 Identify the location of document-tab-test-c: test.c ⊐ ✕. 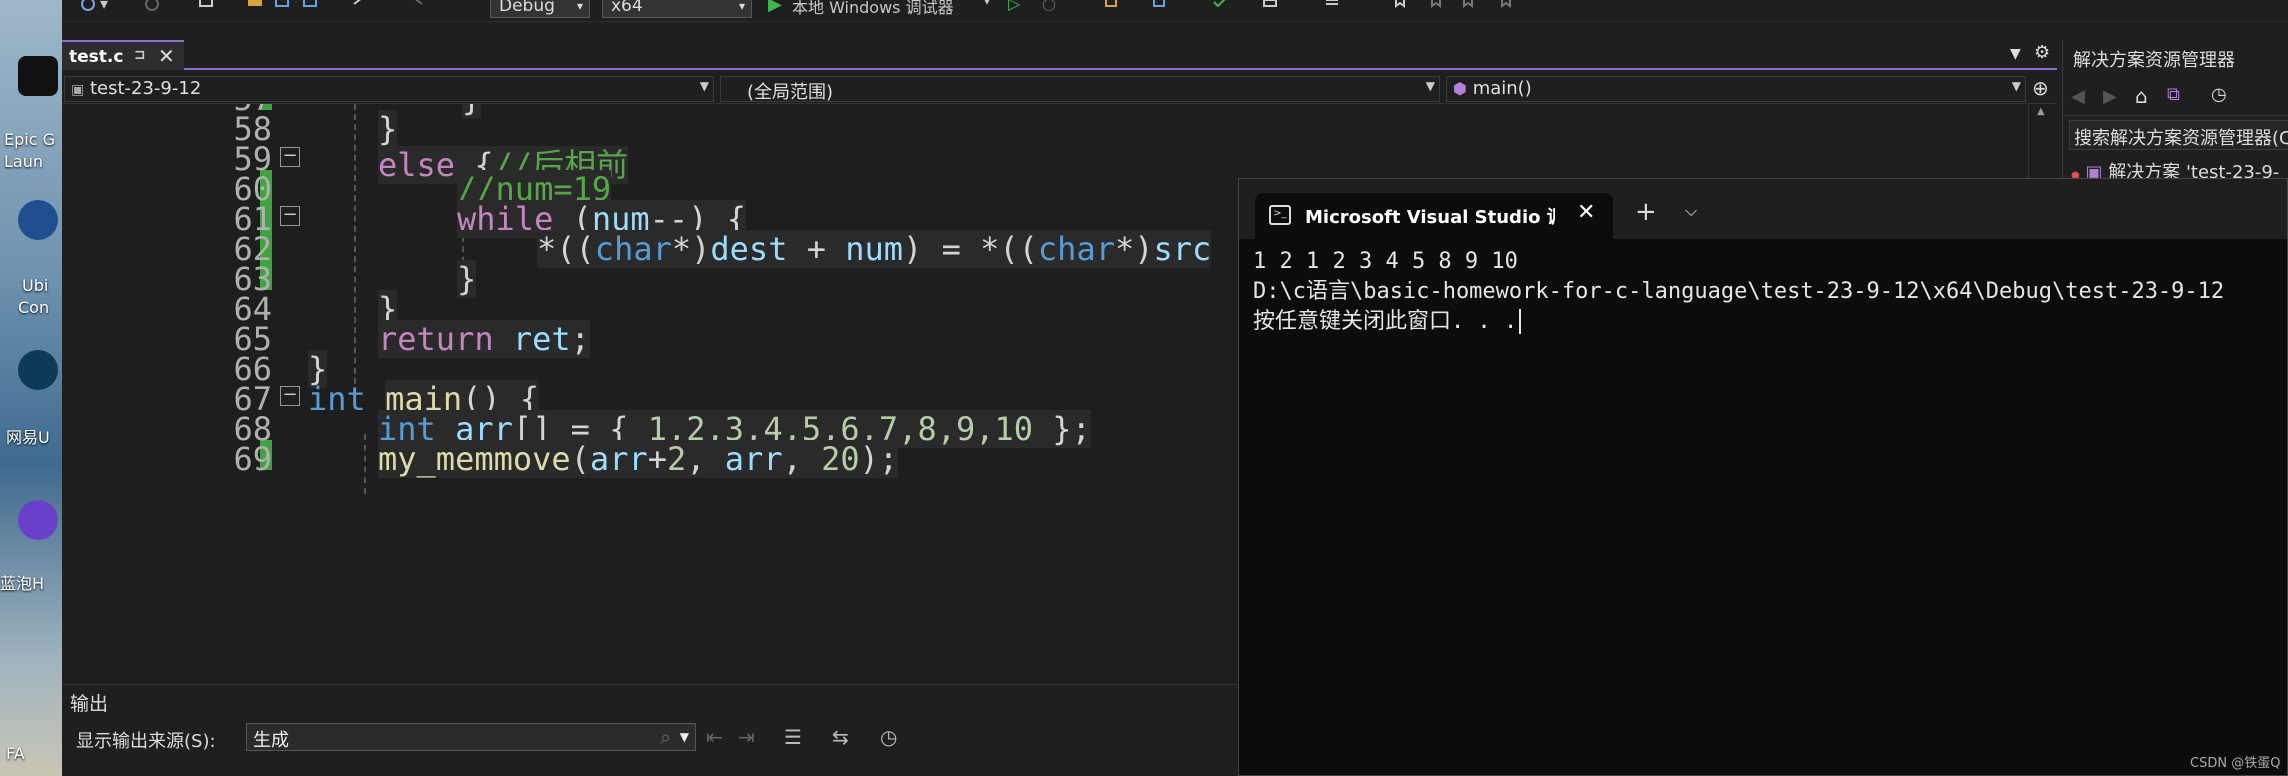
(123, 55).